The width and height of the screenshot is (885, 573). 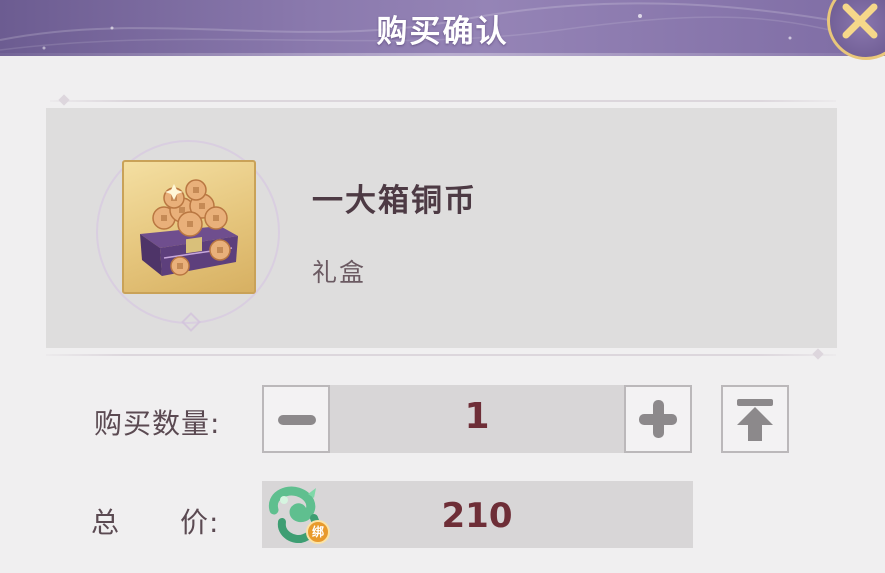 What do you see at coordinates (339, 272) in the screenshot?
I see `item-type: 礼盒` at bounding box center [339, 272].